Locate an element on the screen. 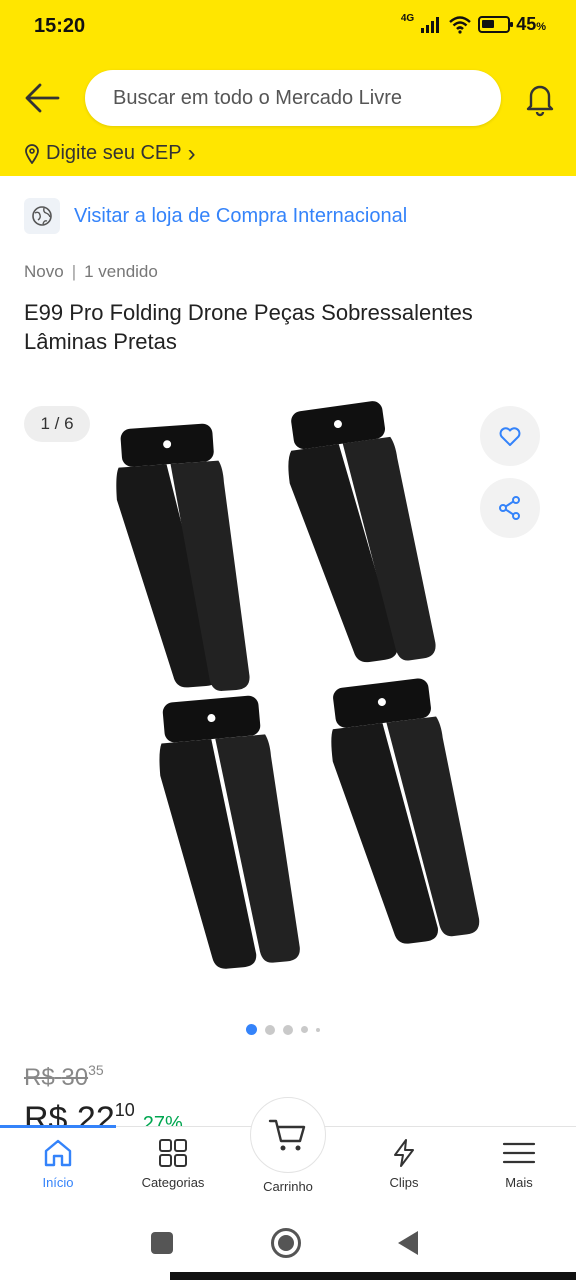 The width and height of the screenshot is (576, 1280). current-price: R$ 221027% is located at coordinates (103, 1113).